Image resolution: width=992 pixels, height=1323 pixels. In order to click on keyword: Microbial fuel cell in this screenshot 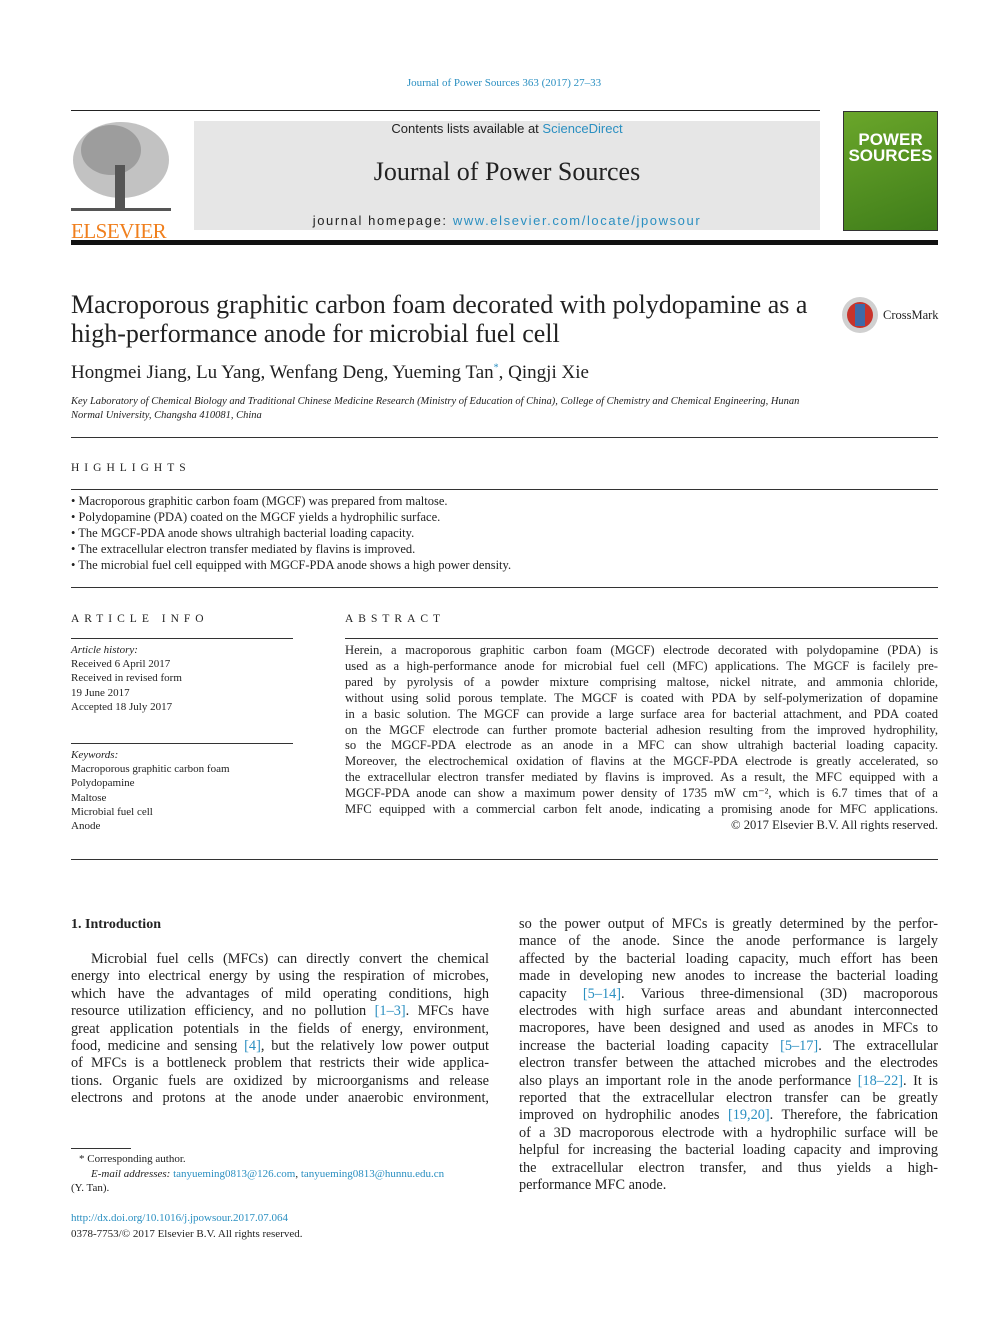, I will do `click(112, 811)`.